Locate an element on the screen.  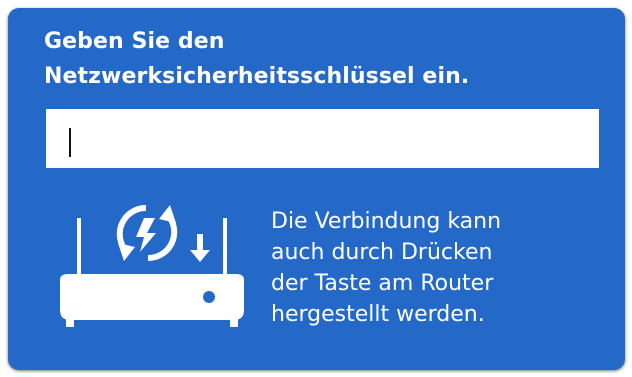
arrow-down-icon is located at coordinates (200, 248).